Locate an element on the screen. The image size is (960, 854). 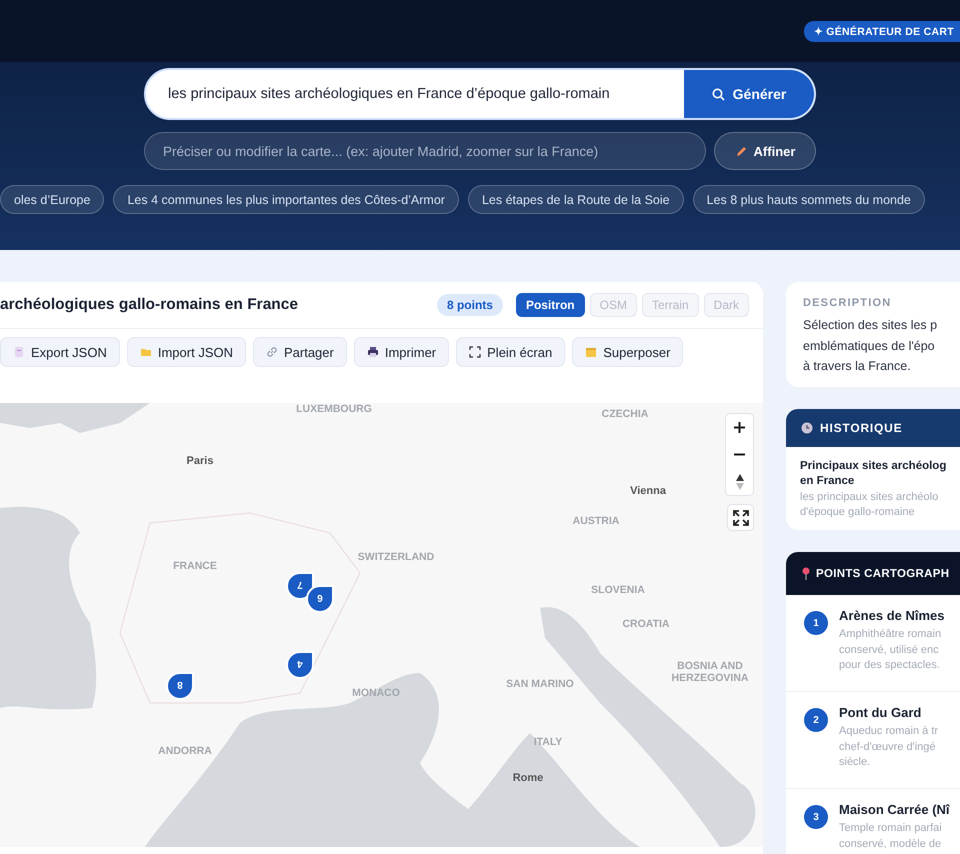
toolbar-button: Partager is located at coordinates (299, 352).